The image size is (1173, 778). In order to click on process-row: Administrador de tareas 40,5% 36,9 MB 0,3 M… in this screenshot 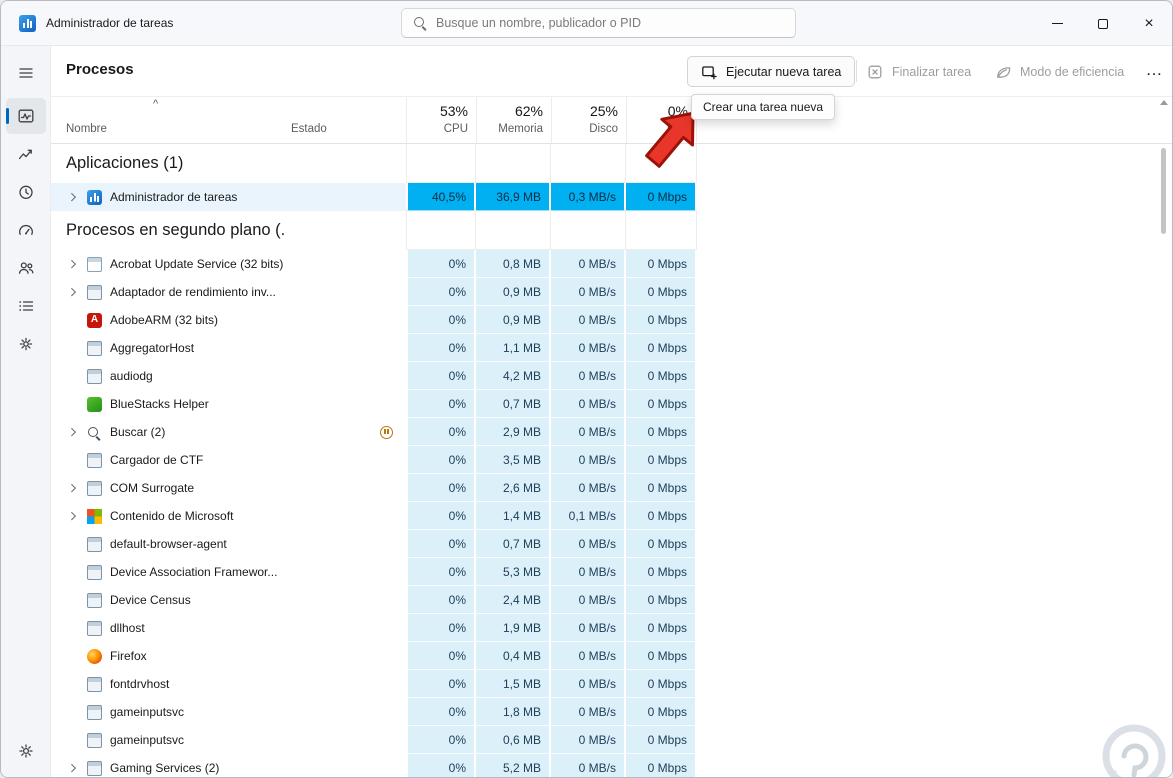, I will do `click(611, 197)`.